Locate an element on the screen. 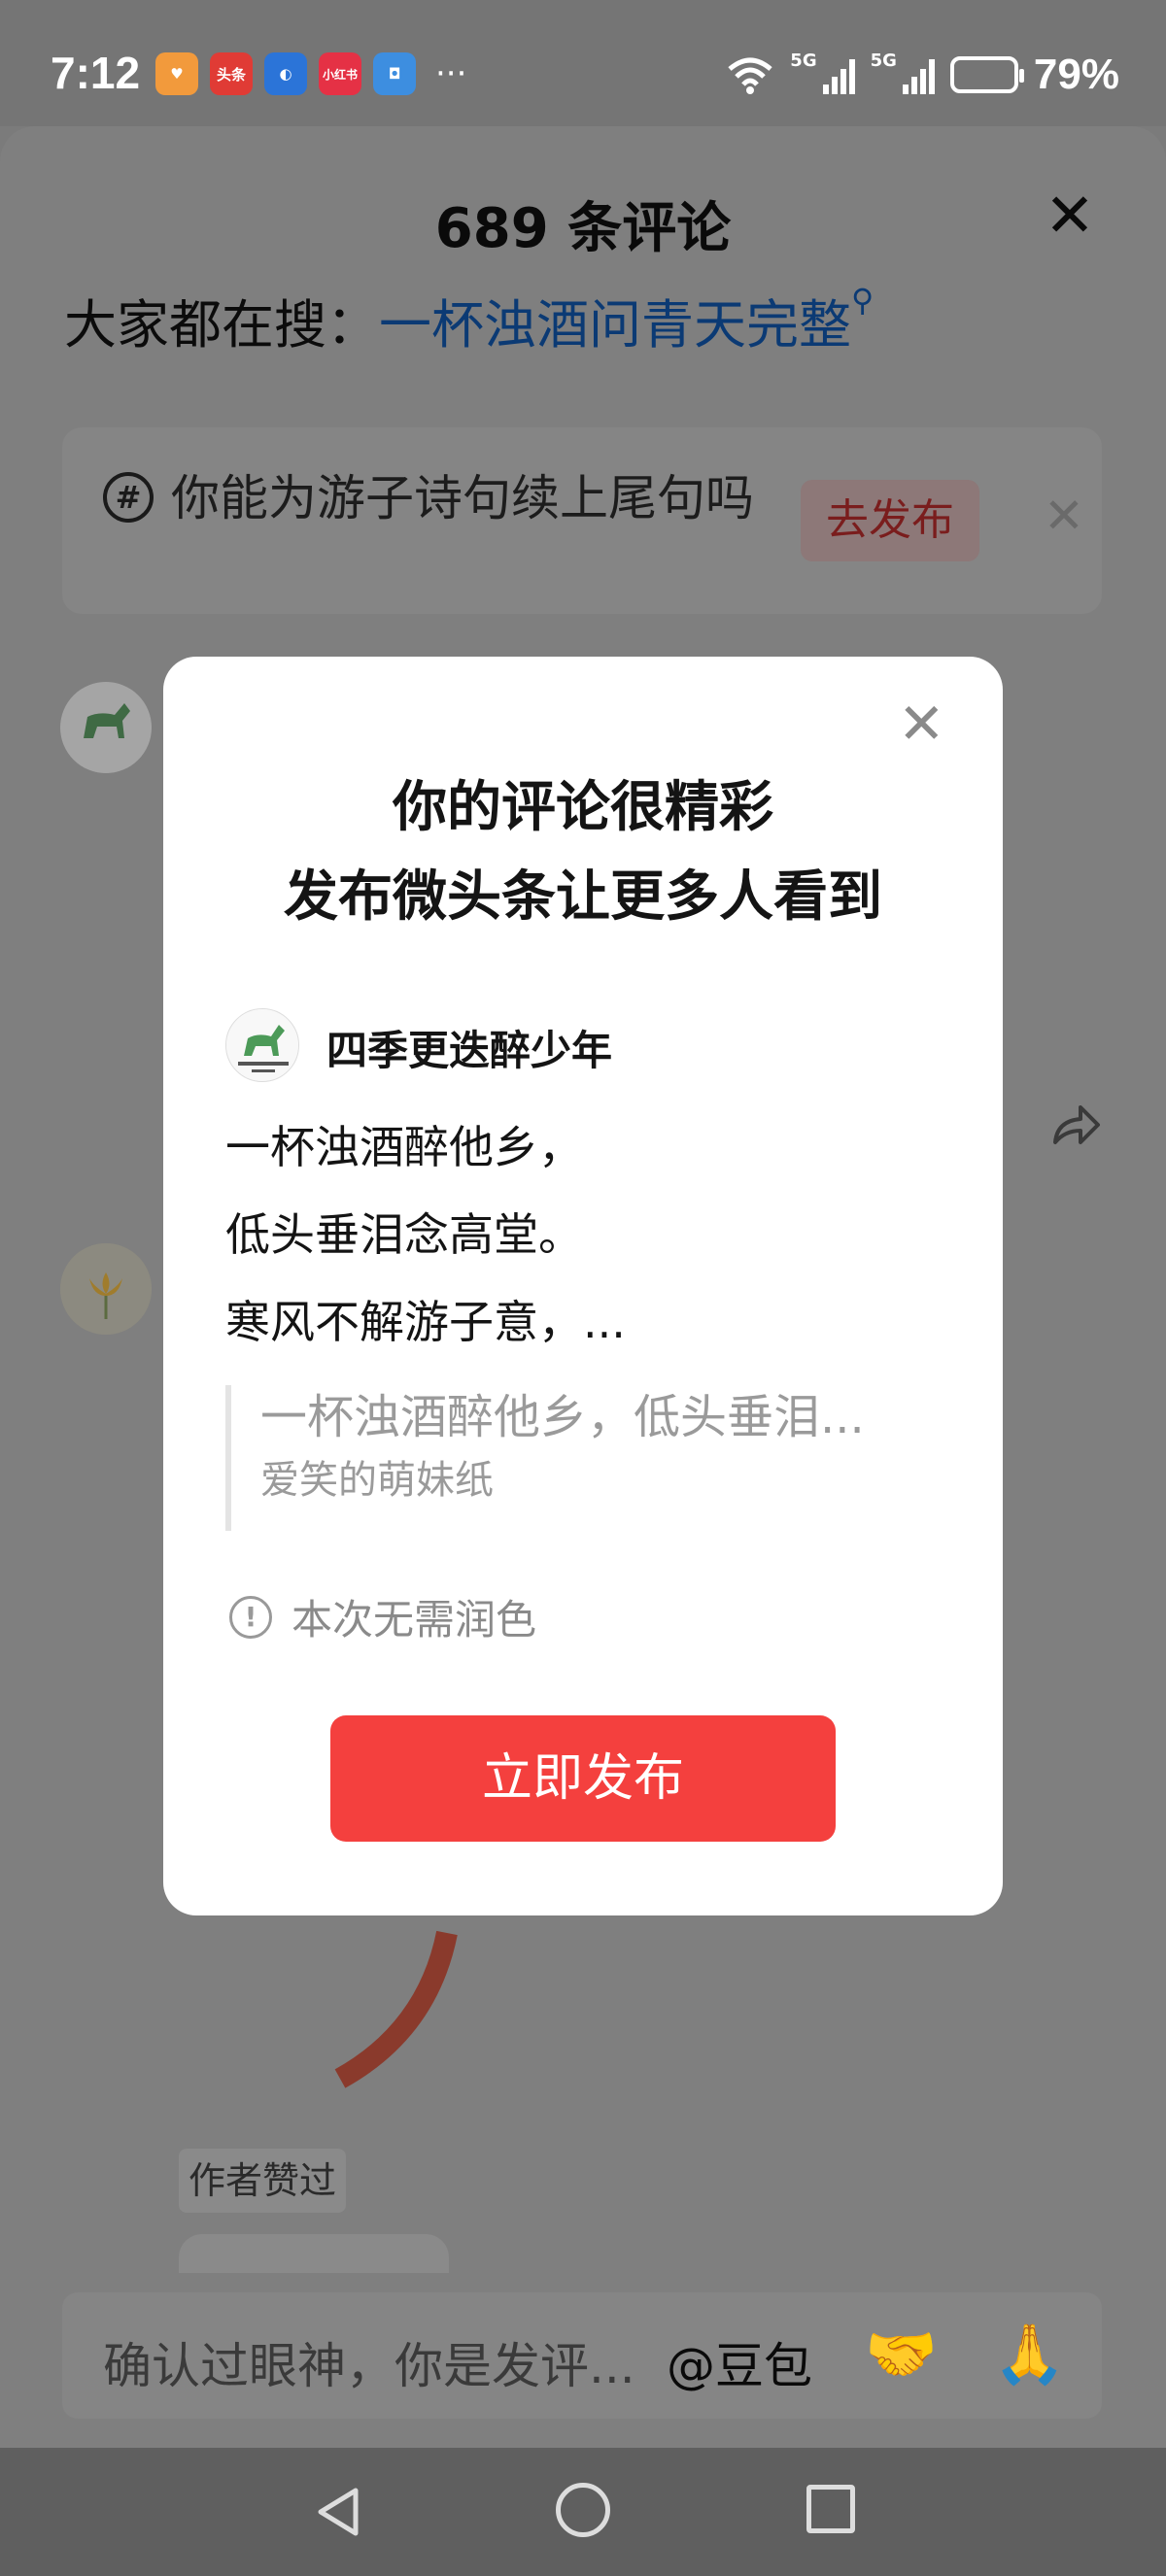  topic-card: # 你能为游子诗句续上尾句吗 去发布 ✕ is located at coordinates (582, 520).